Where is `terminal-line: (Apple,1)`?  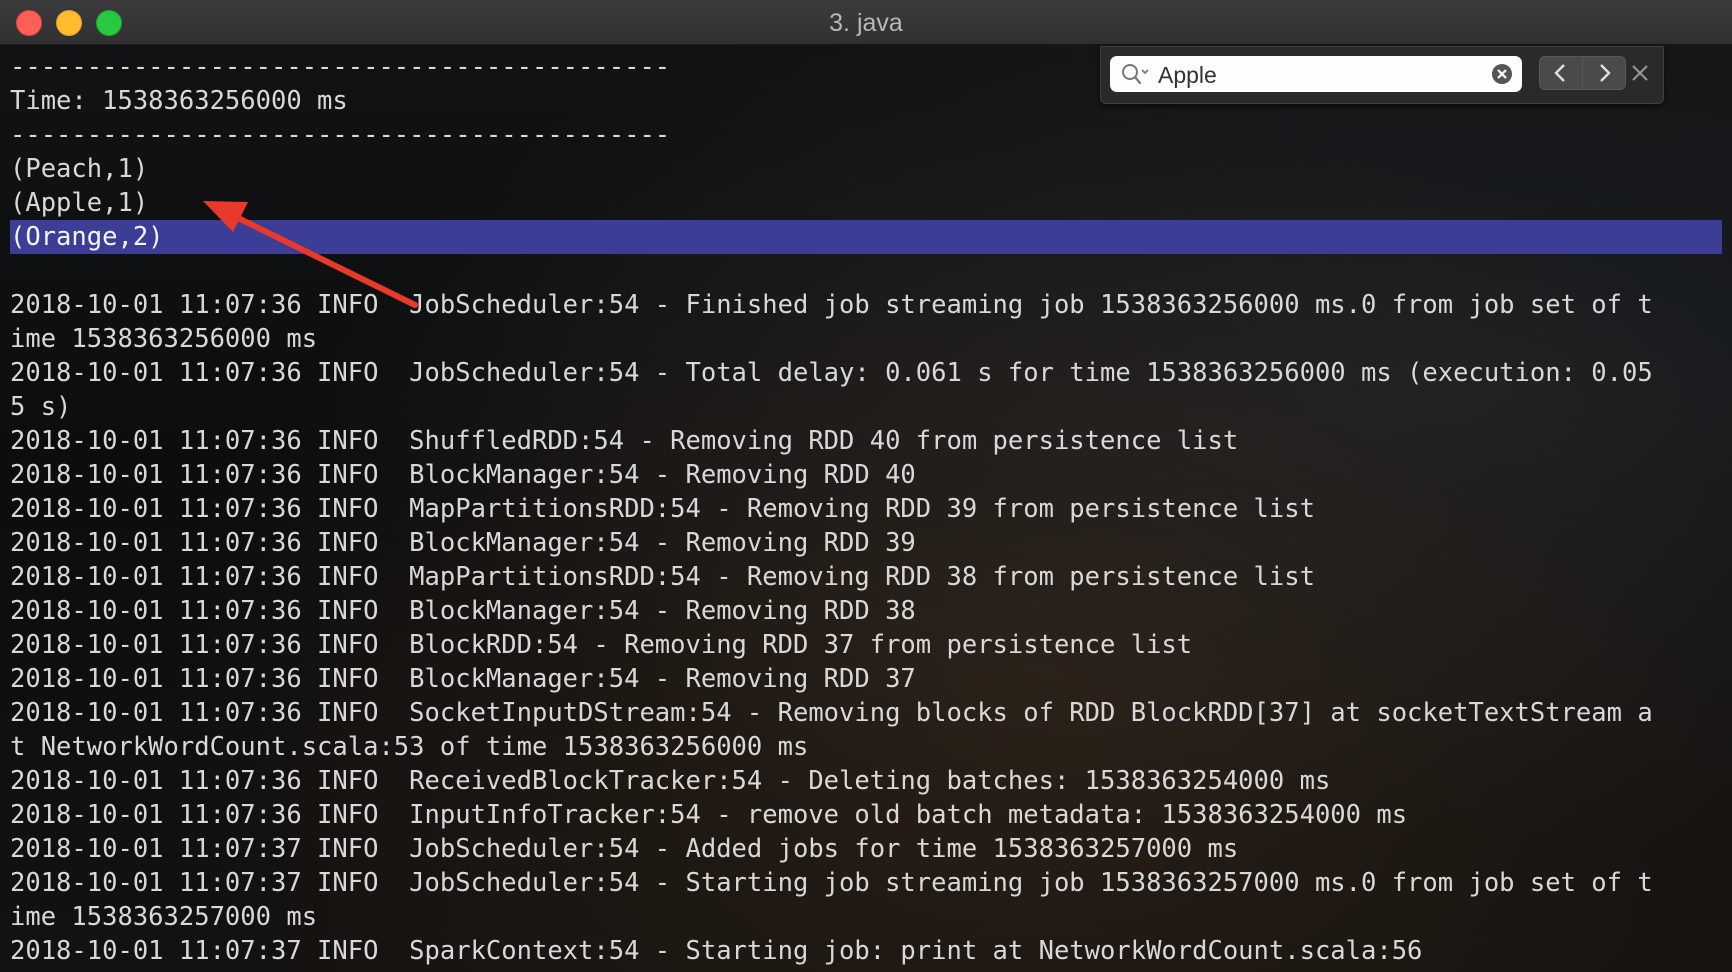 terminal-line: (Apple,1) is located at coordinates (79, 203).